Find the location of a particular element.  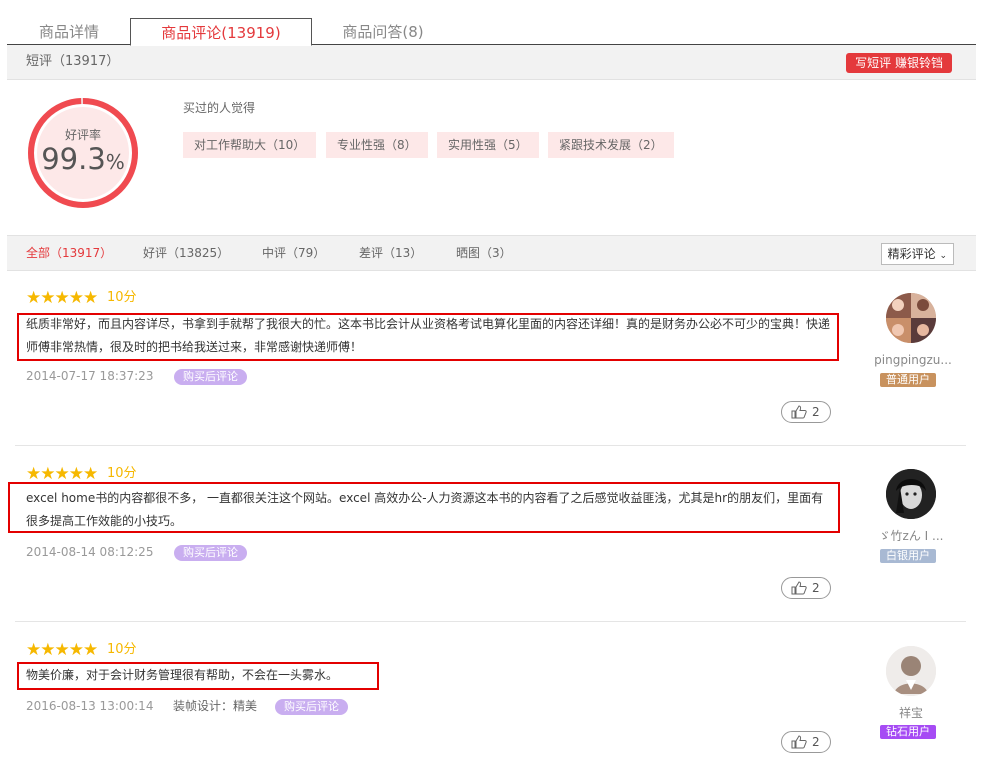

write-review-button: 写短评 赚银铃铛 is located at coordinates (899, 63).